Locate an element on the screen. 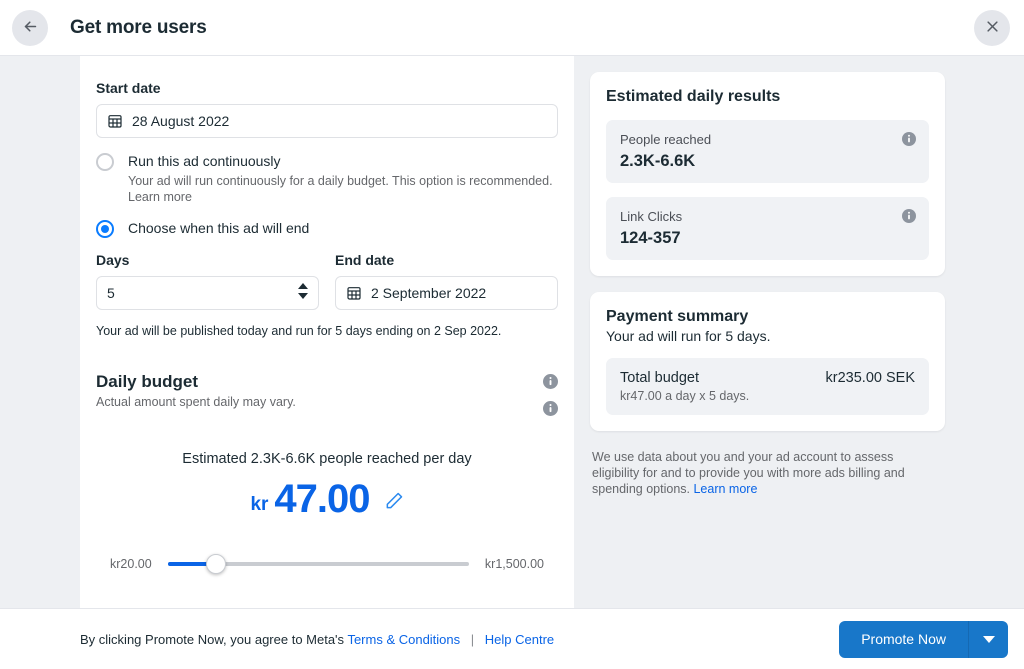  budget-amount-value: 47.00 is located at coordinates (322, 499).